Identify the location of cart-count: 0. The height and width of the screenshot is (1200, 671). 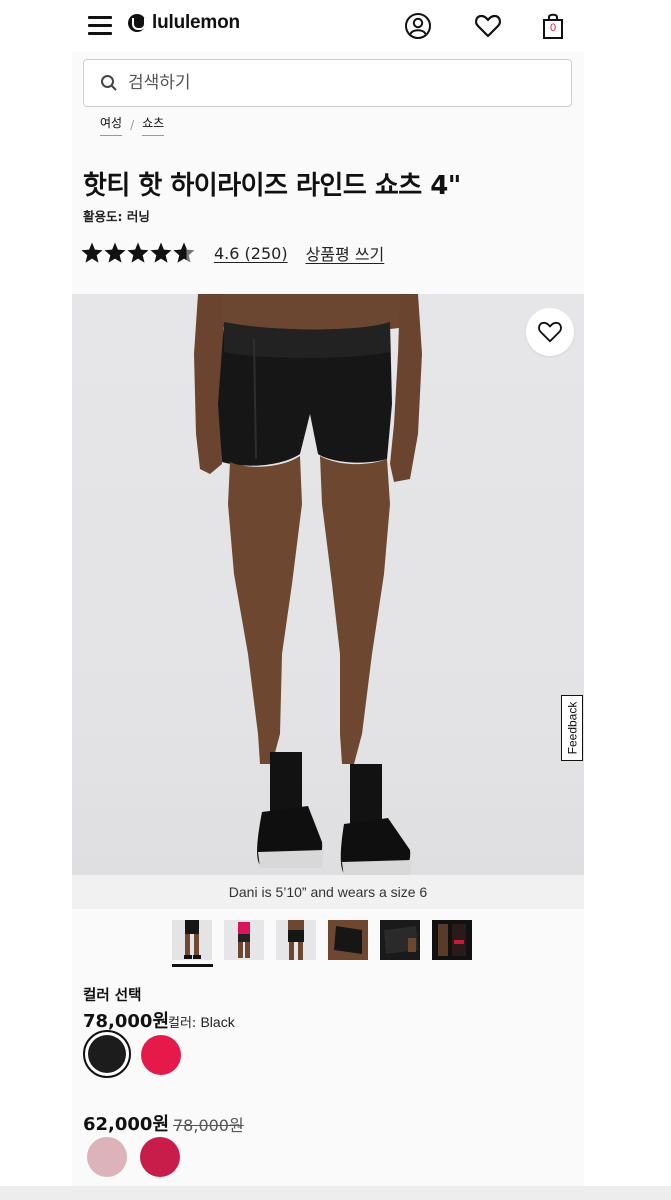
(553, 28).